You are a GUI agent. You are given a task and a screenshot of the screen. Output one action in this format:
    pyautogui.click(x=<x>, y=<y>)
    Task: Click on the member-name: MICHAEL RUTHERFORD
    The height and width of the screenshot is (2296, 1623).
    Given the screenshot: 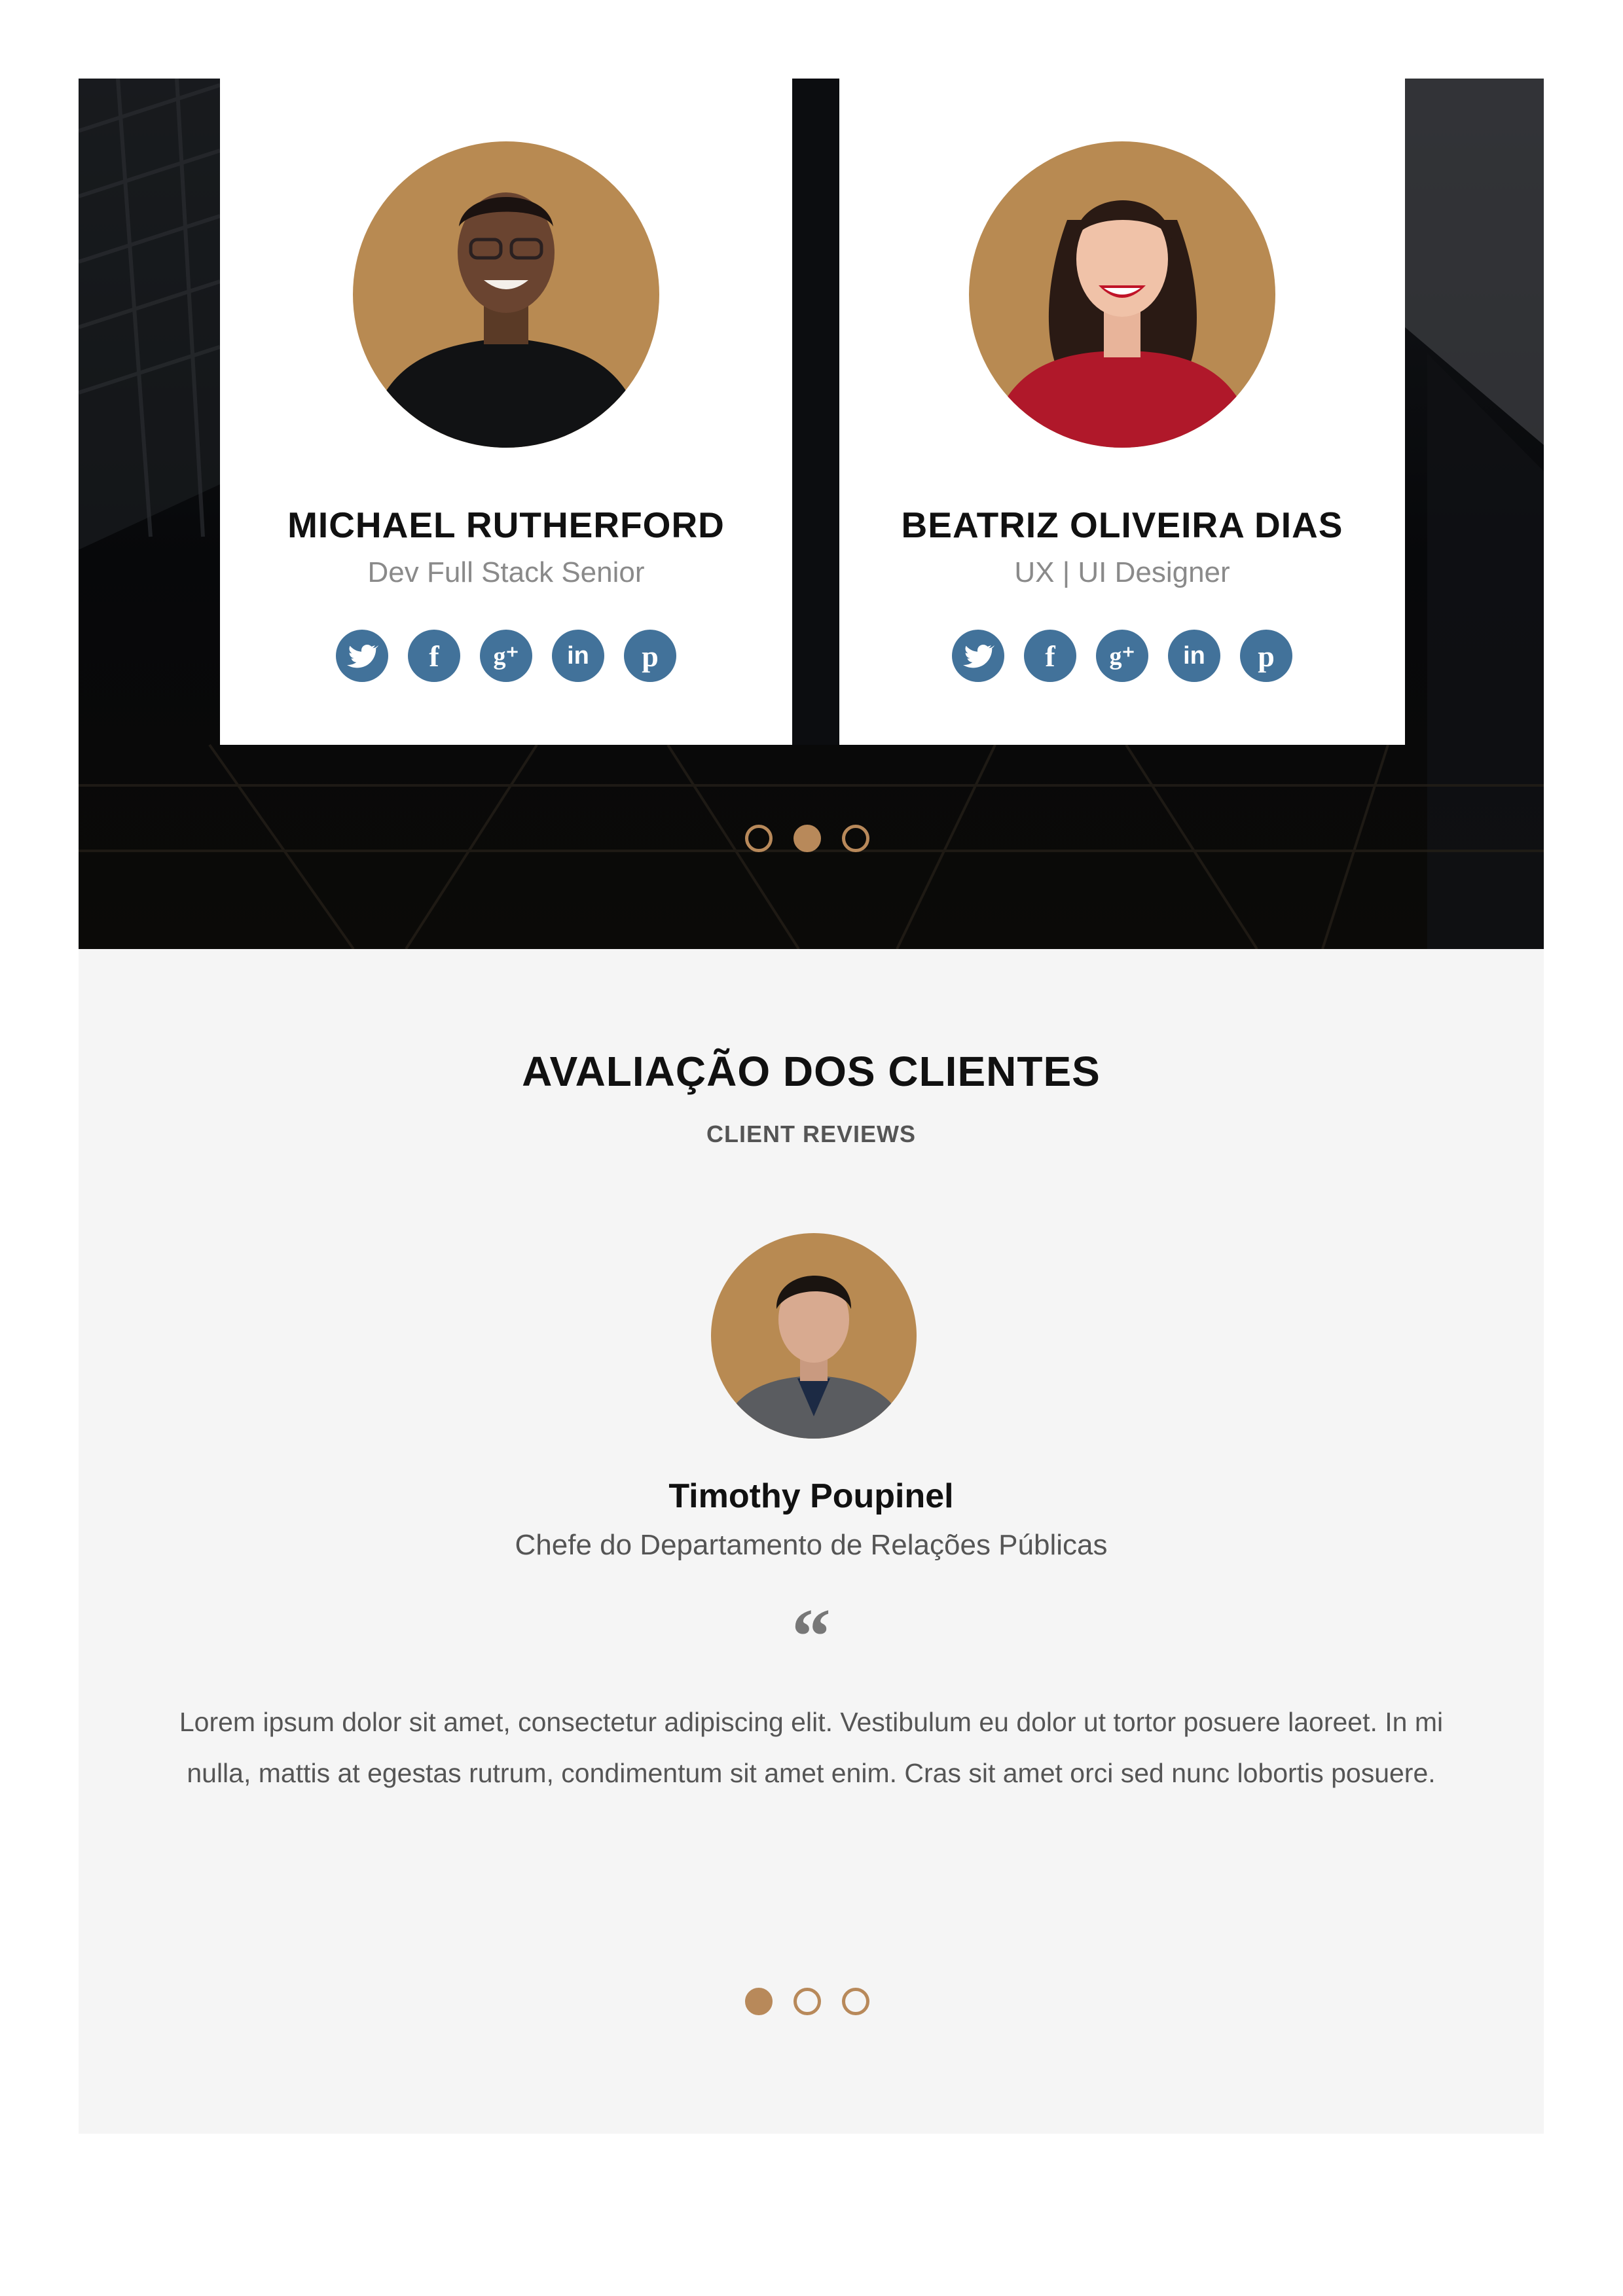 What is the action you would take?
    pyautogui.click(x=506, y=525)
    